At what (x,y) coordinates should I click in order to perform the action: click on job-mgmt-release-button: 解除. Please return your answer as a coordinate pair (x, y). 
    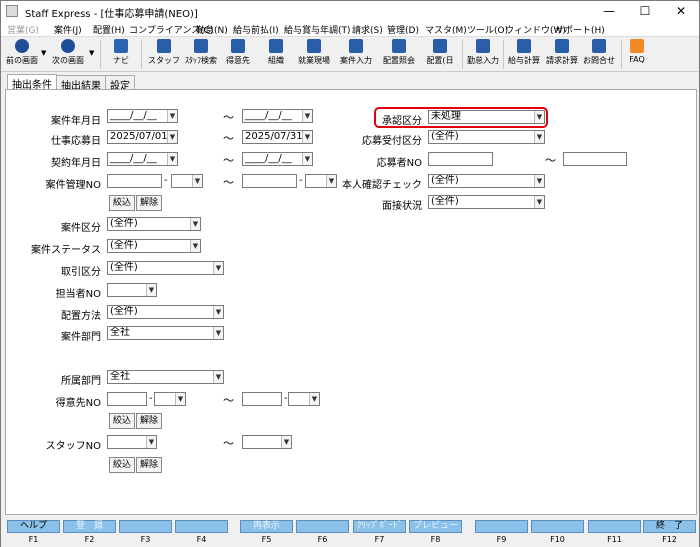
    Looking at the image, I should click on (149, 203).